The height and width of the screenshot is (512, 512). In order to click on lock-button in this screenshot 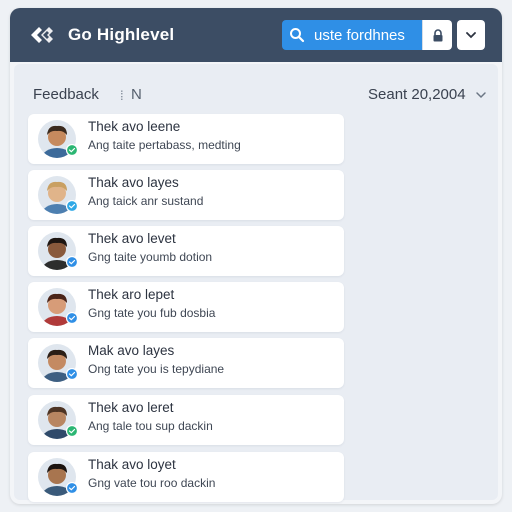, I will do `click(437, 35)`.